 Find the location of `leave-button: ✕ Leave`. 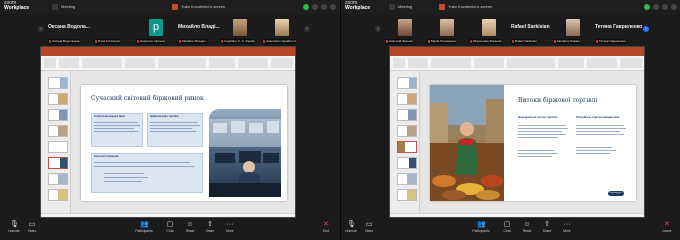

leave-button: ✕ Leave is located at coordinates (667, 230).